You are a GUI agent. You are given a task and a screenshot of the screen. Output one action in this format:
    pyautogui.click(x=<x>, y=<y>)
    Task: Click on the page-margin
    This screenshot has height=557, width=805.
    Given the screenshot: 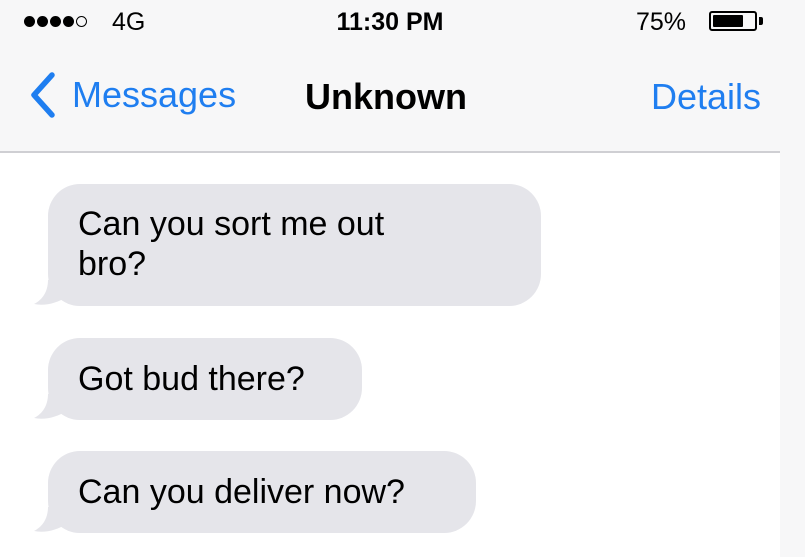 What is the action you would take?
    pyautogui.click(x=792, y=278)
    